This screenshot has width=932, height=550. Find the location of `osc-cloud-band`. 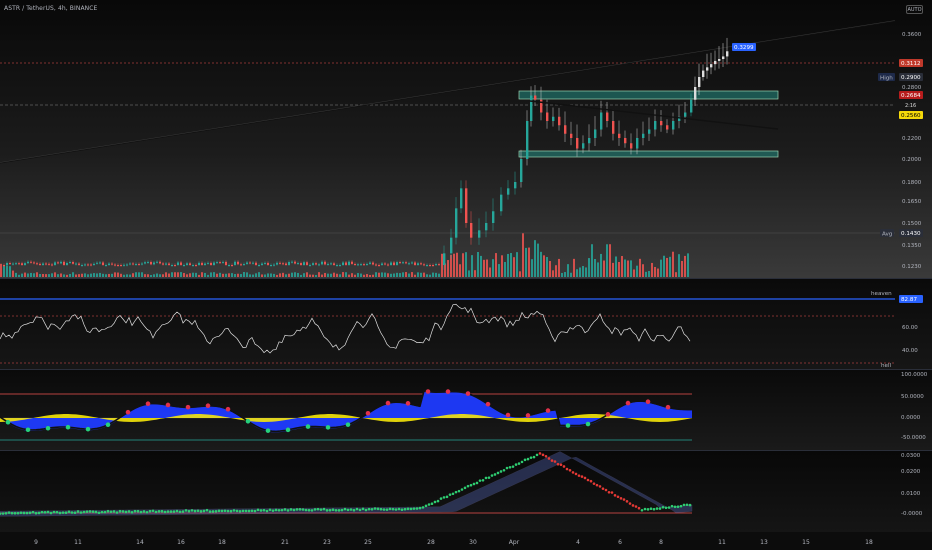

osc-cloud-band is located at coordinates (346, 484).